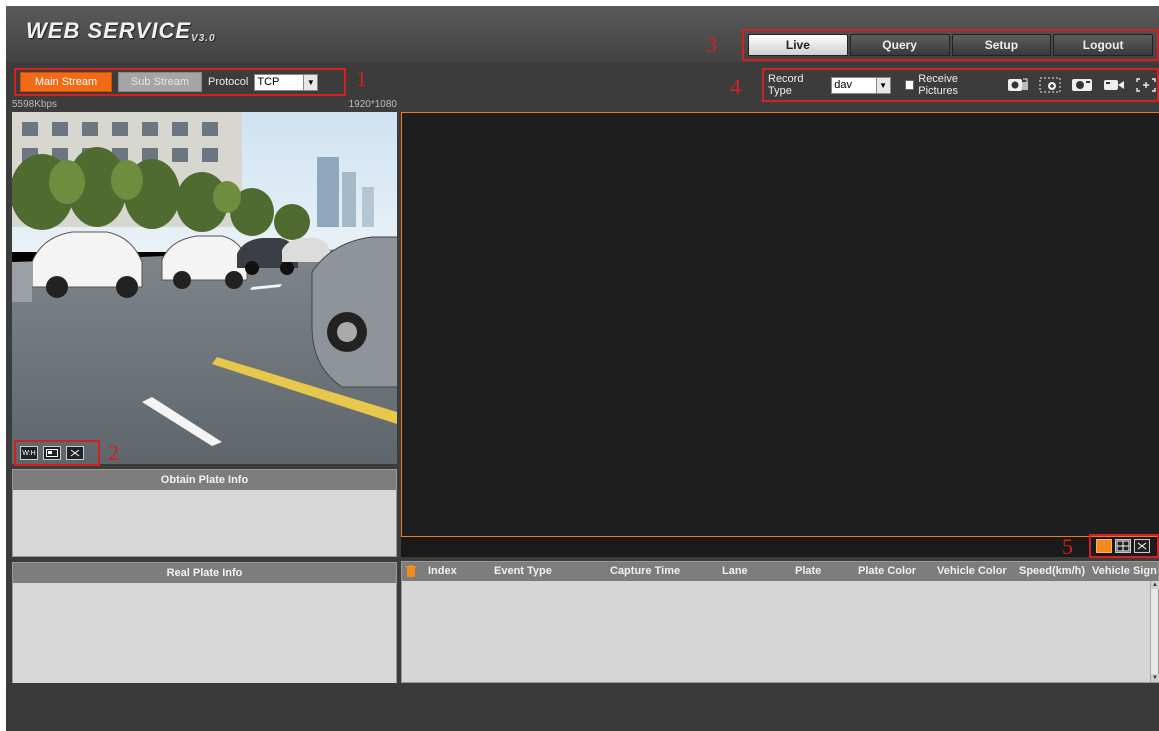 Image resolution: width=1159 pixels, height=731 pixels. Describe the element at coordinates (972, 571) in the screenshot. I see `col-vehicle-color: Vehicle Color` at that location.